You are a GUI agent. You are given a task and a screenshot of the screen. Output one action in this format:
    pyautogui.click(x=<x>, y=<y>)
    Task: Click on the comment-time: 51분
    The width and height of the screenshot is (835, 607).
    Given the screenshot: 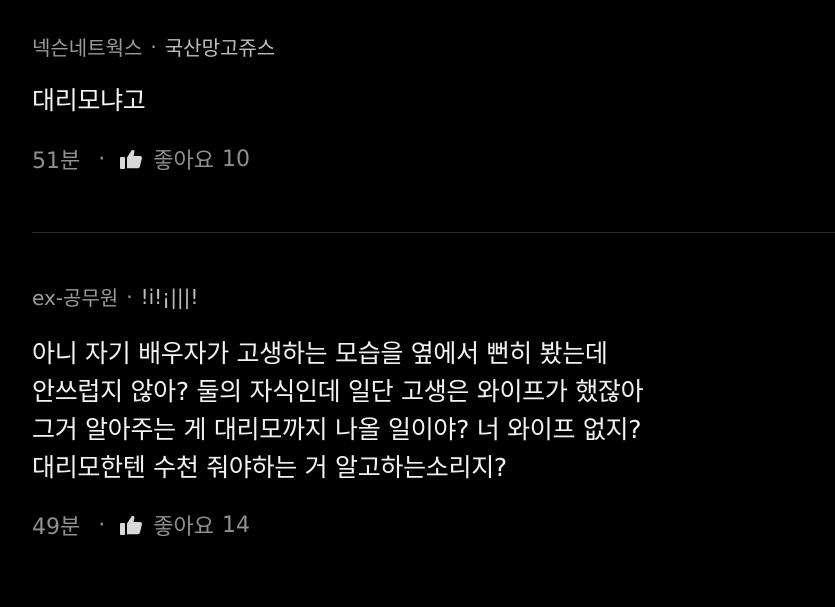 What is the action you would take?
    pyautogui.click(x=56, y=161)
    